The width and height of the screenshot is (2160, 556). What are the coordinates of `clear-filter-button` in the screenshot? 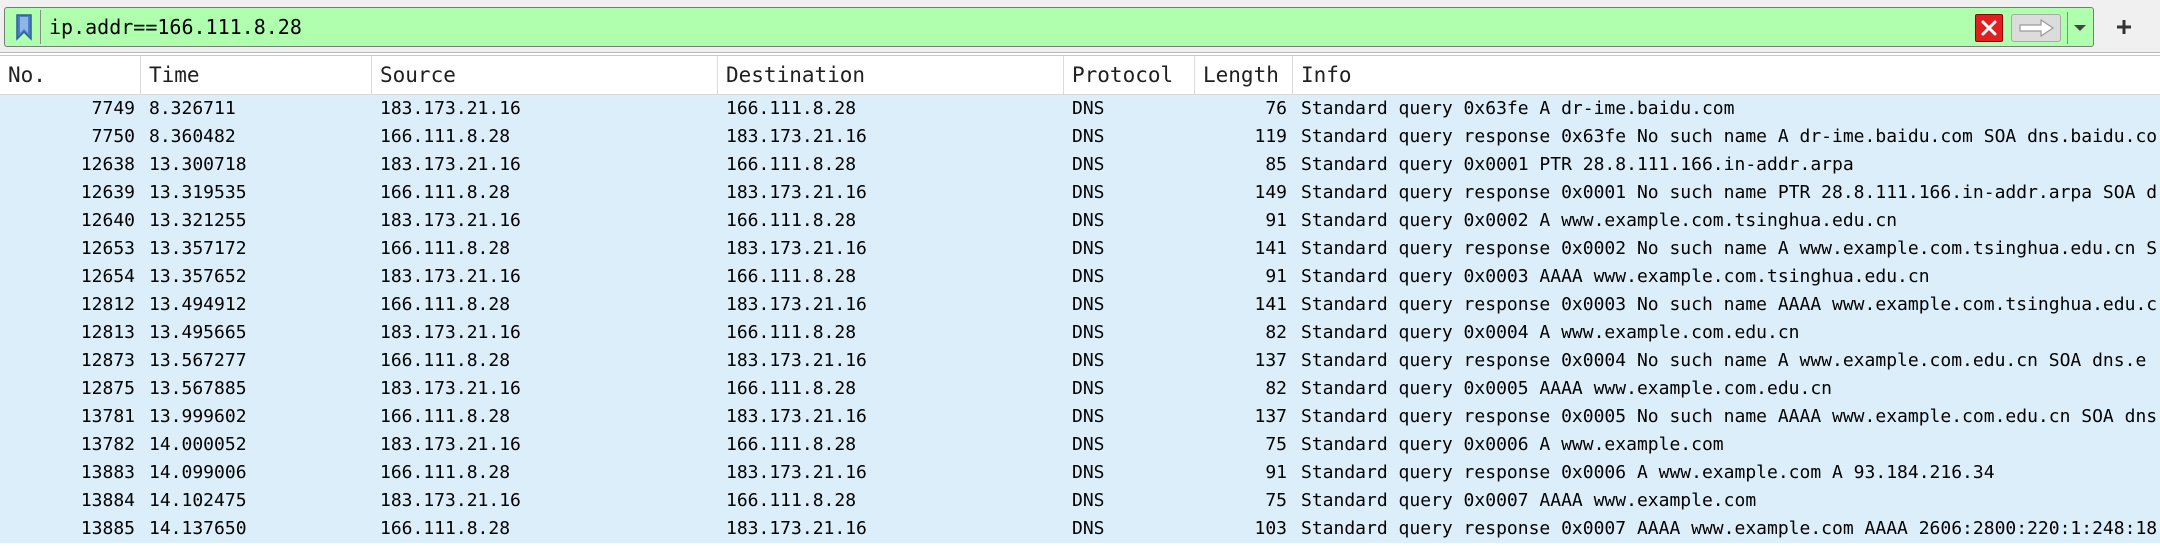 It's located at (1989, 28).